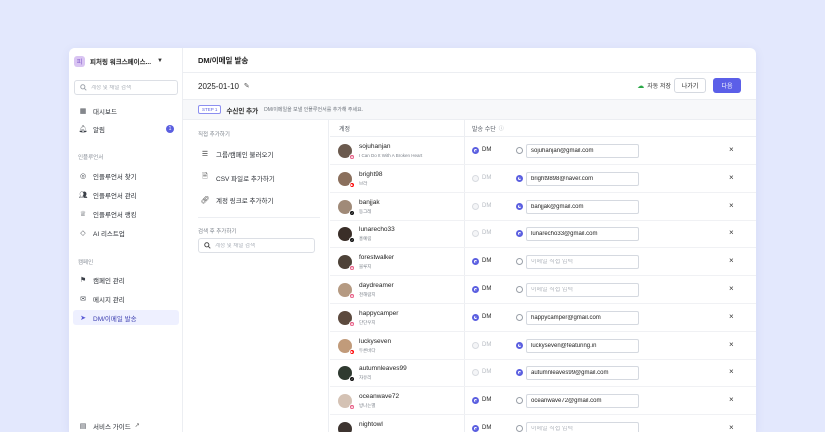 Image resolution: width=825 pixels, height=432 pixels. I want to click on sidebar-item-notifications: 🔔︎ 알림 1, so click(126, 128).